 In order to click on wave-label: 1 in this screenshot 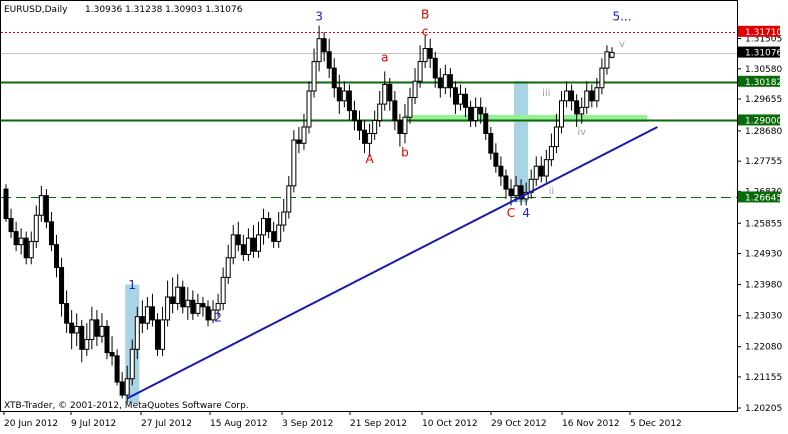, I will do `click(132, 285)`.